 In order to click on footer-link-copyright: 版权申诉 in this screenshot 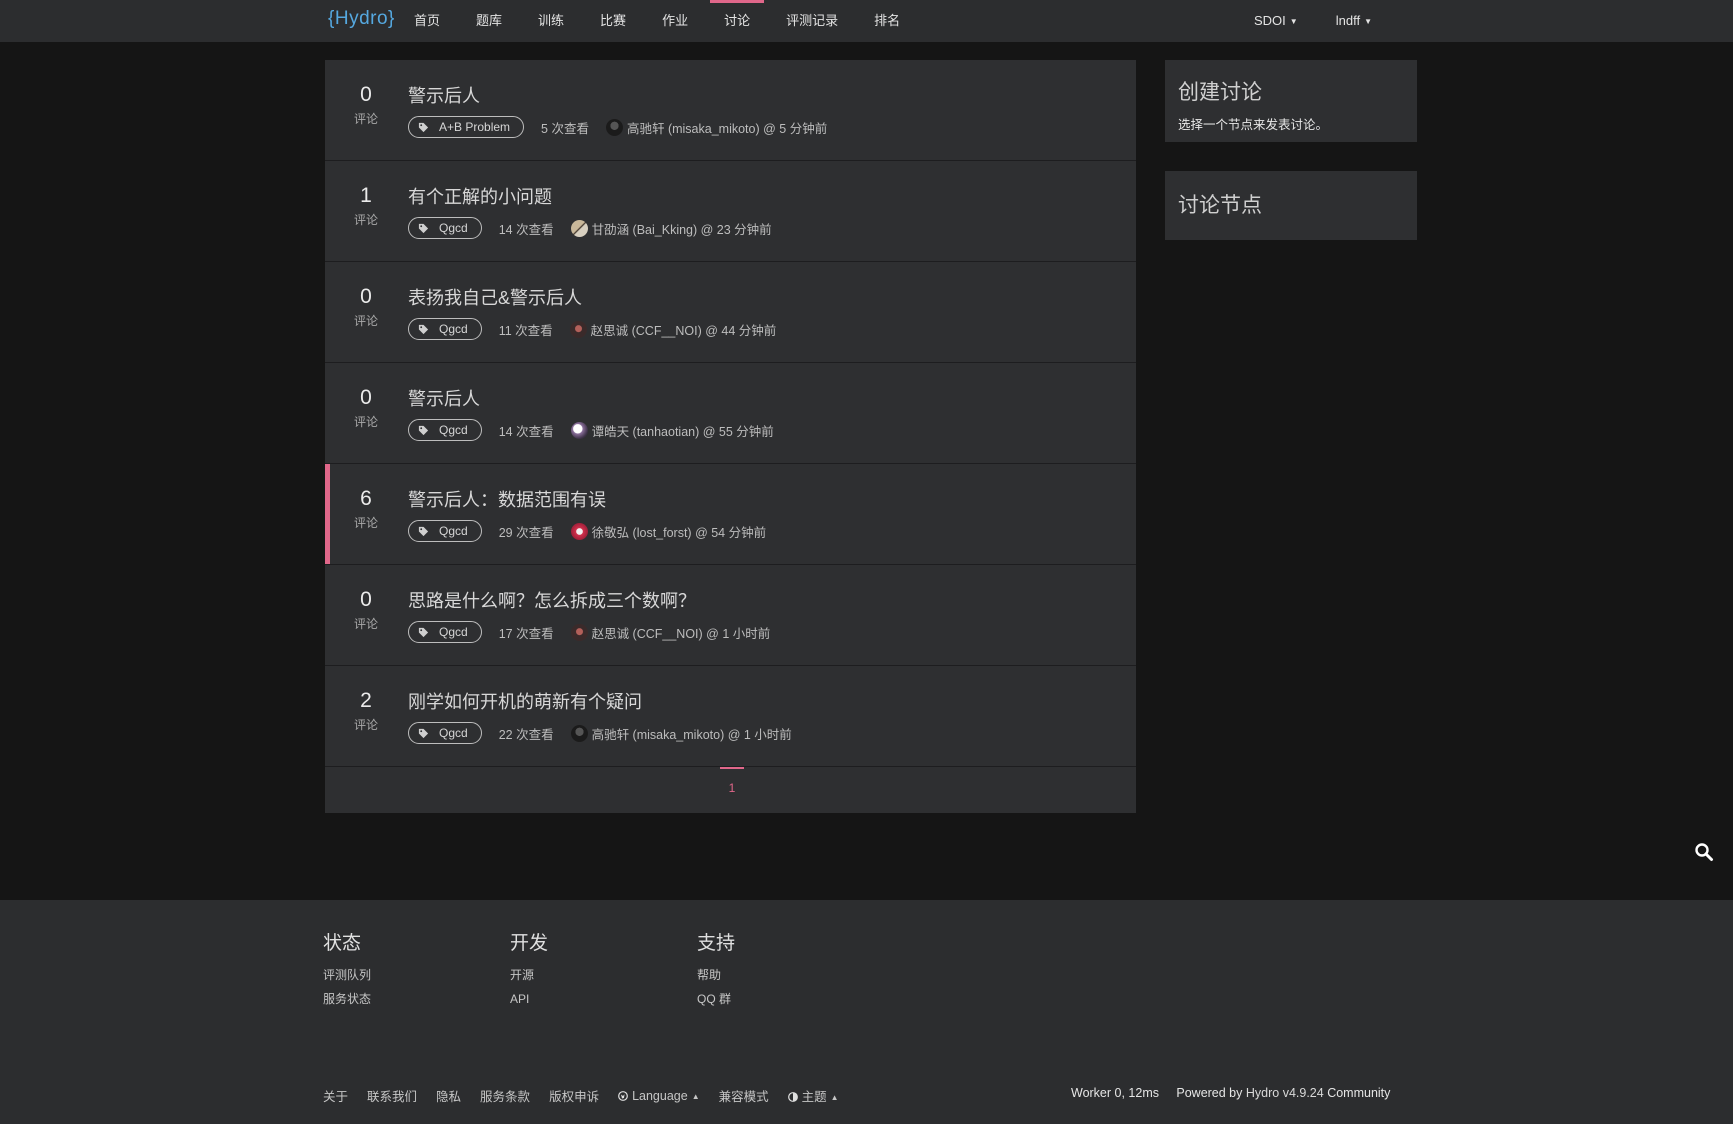, I will do `click(574, 1095)`.